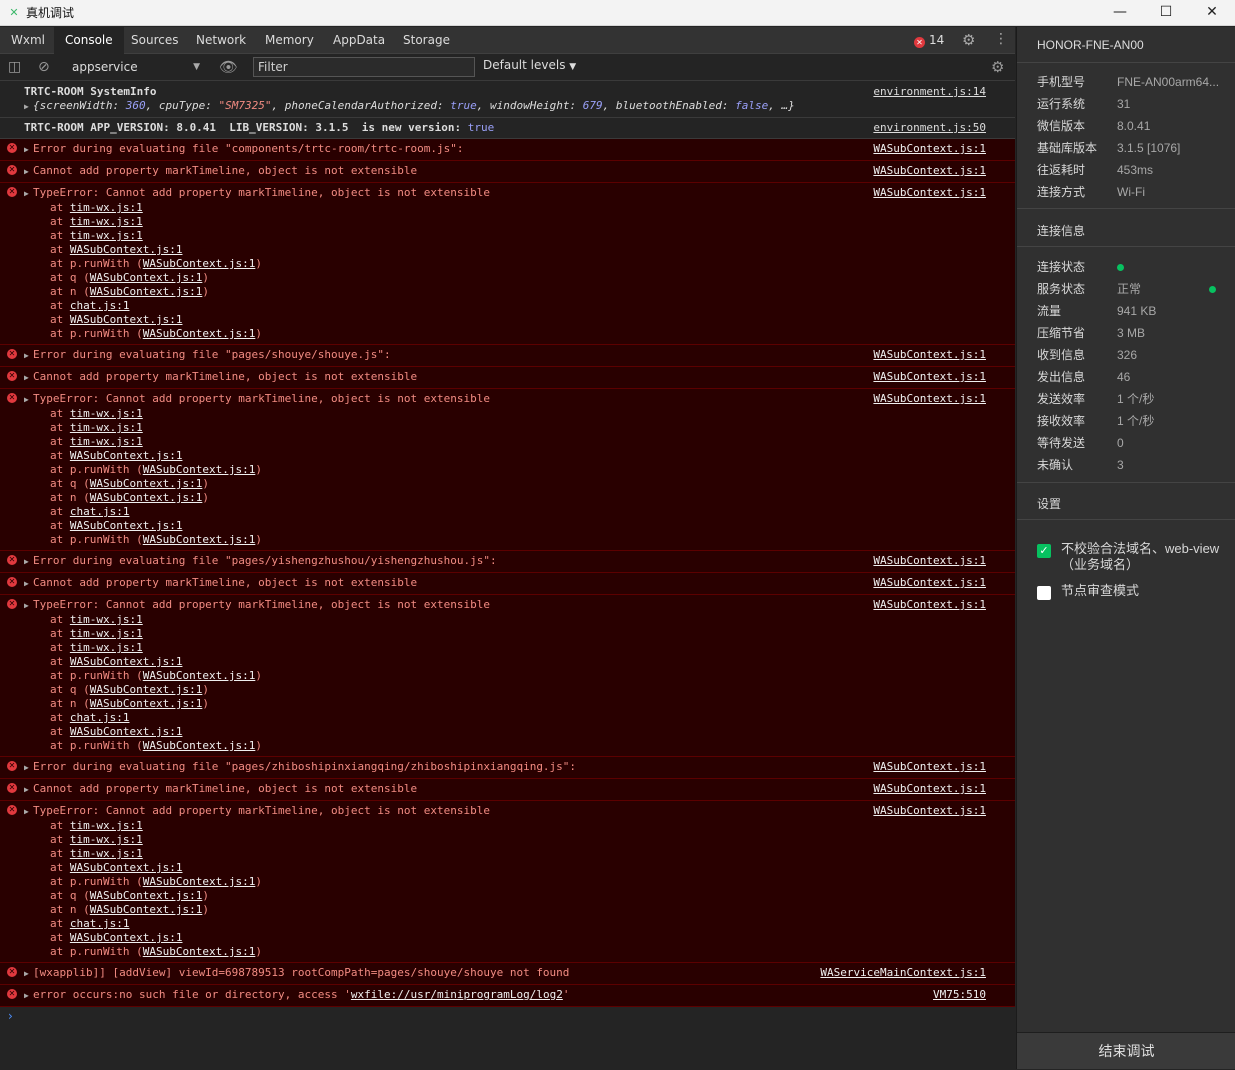 The image size is (1235, 1070). I want to click on file-path-link: wxfile://usr/miniprogramLog/log2, so click(457, 994).